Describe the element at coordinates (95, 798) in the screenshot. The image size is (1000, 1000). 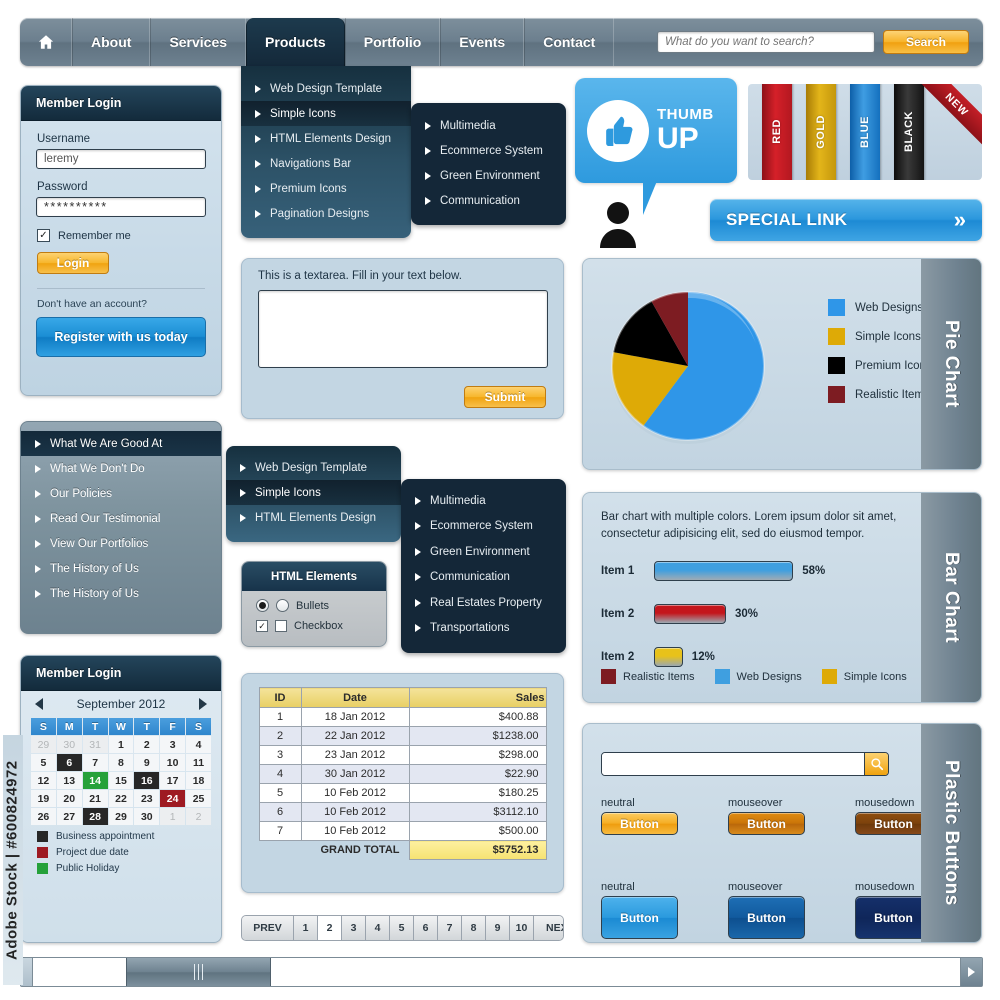
I see `calendar-day-21: 21` at that location.